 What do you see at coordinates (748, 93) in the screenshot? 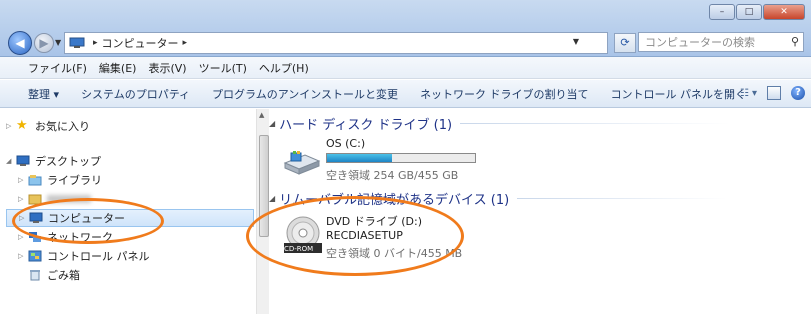
I see `change-view-icon: ☷ ▾` at bounding box center [748, 93].